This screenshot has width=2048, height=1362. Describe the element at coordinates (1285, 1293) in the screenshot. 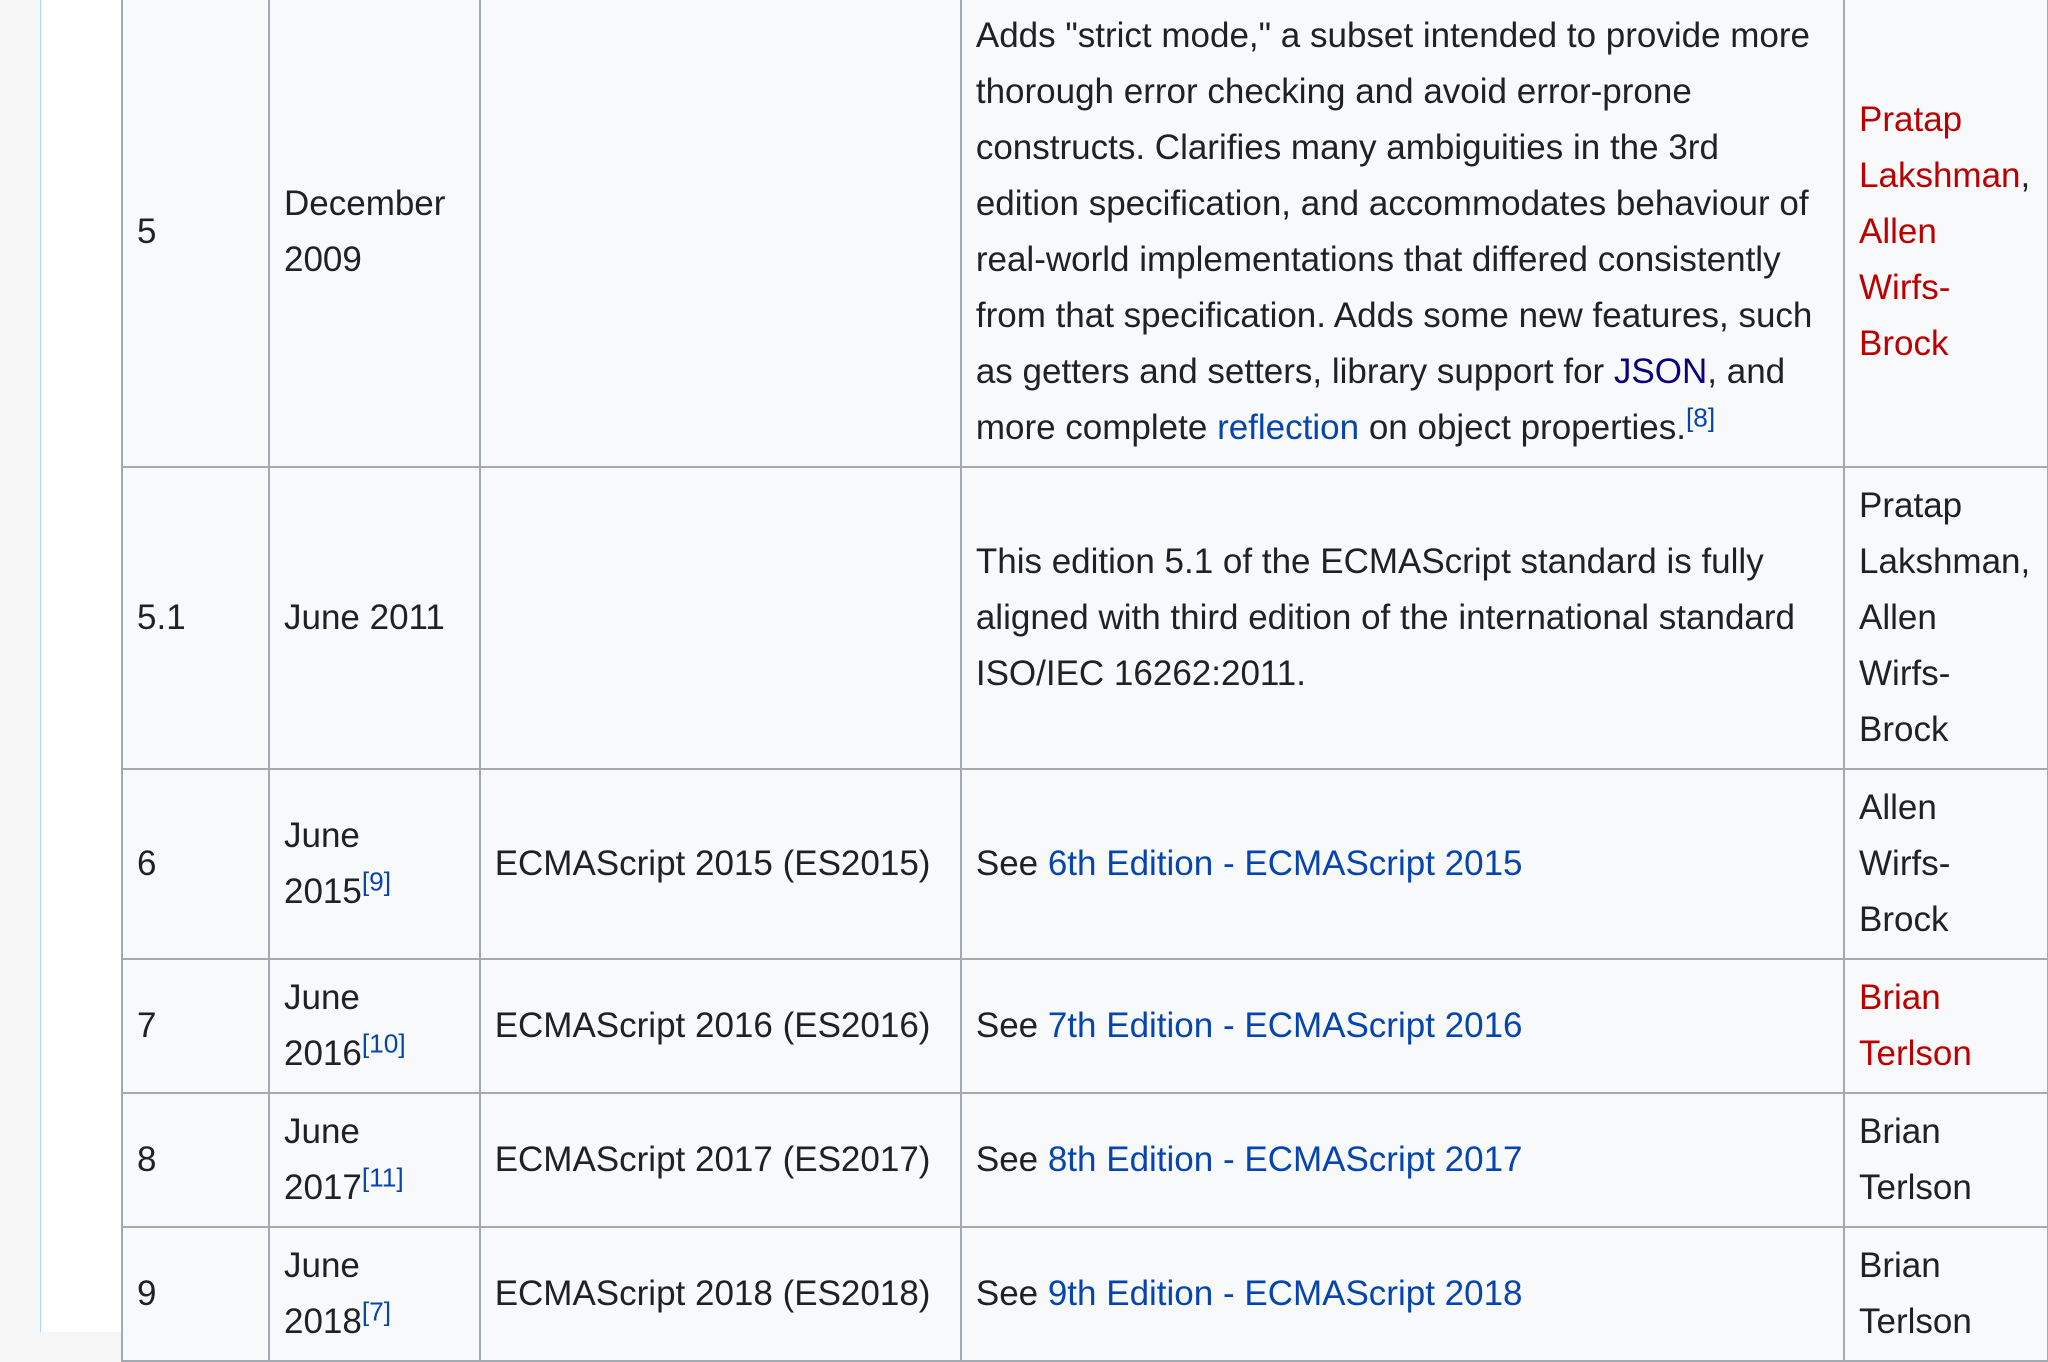

I see `edition-9-link: 9th Edition - ECMAScript 2018` at that location.